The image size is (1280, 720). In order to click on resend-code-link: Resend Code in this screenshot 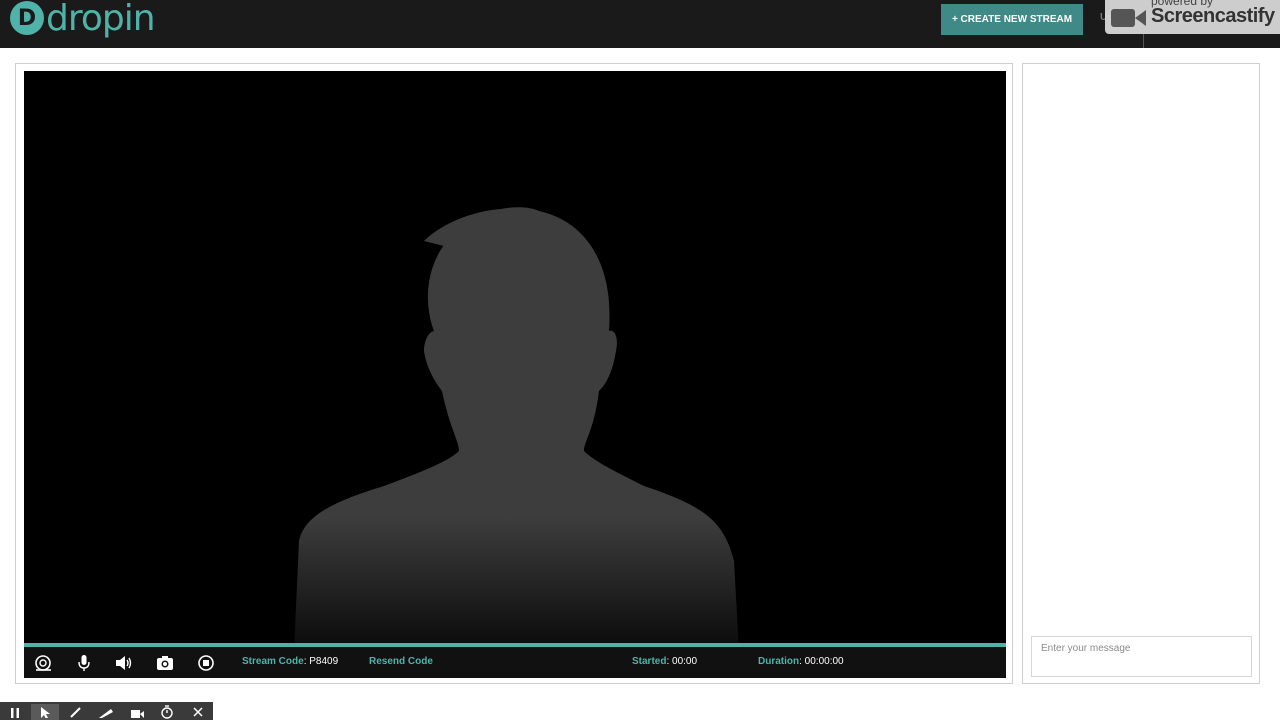, I will do `click(401, 661)`.